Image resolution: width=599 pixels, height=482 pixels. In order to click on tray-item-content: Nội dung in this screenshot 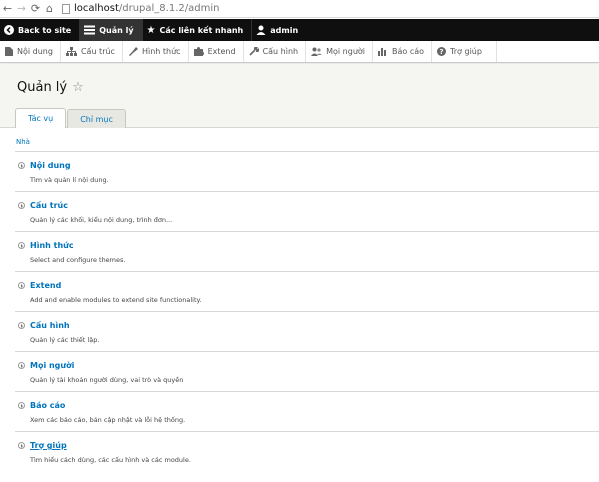, I will do `click(30, 51)`.